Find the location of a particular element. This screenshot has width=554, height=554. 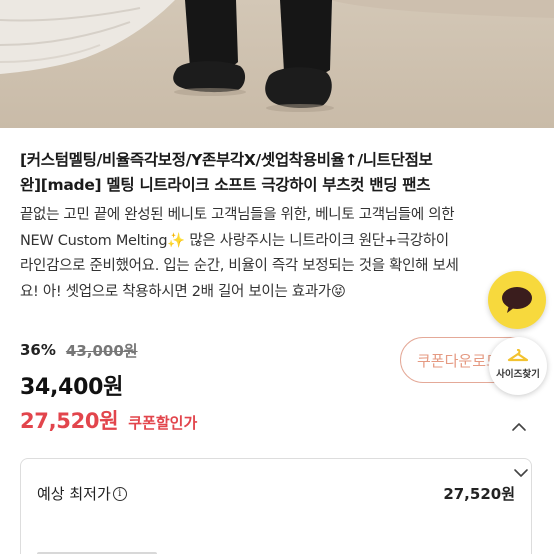

discount-rate: 36% is located at coordinates (38, 350).